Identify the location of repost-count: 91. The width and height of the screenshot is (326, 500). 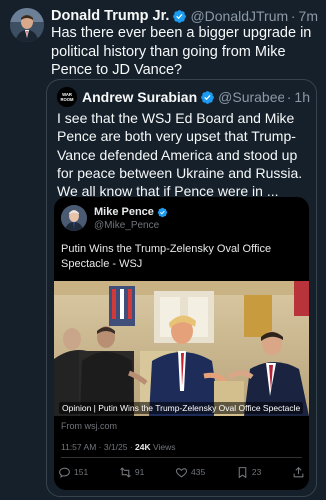
(139, 472).